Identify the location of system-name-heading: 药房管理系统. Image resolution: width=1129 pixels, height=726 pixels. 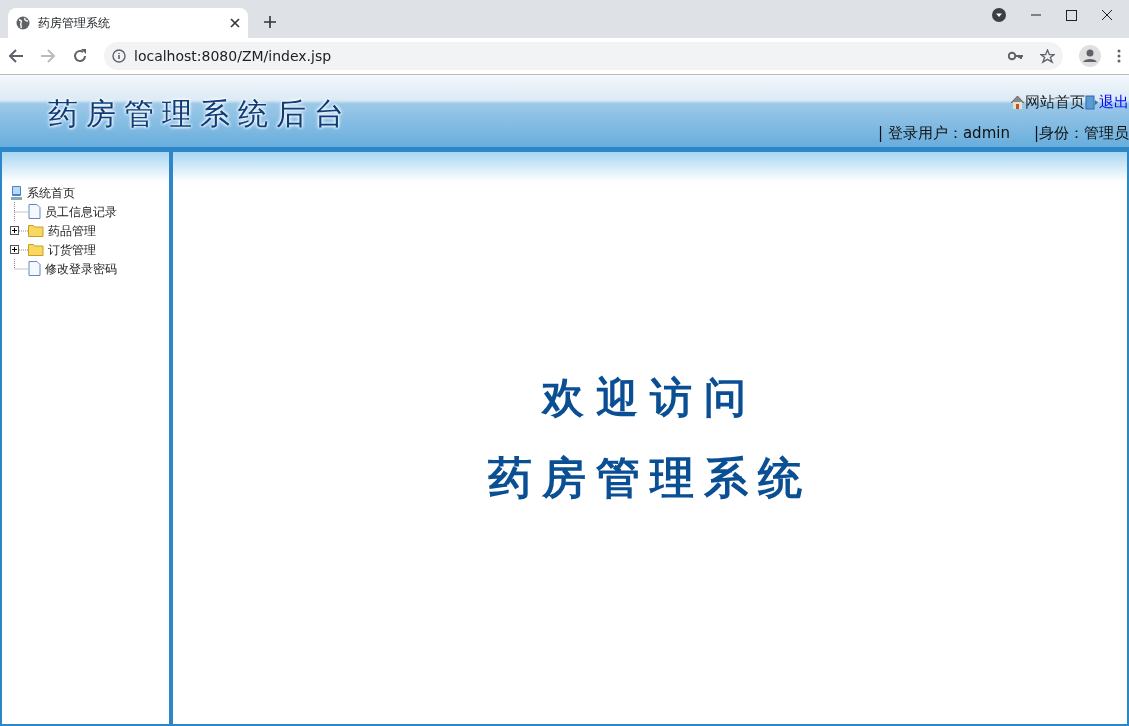
(650, 477).